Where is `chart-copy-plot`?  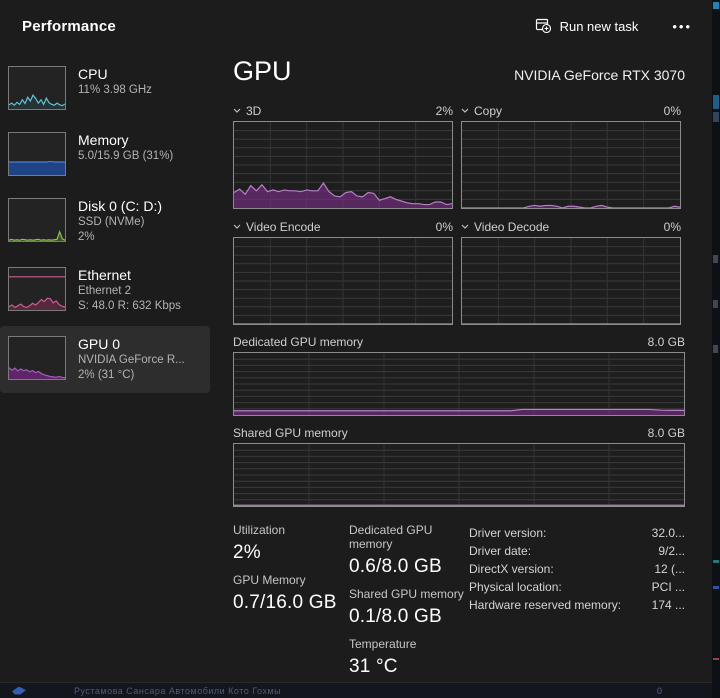
chart-copy-plot is located at coordinates (571, 165).